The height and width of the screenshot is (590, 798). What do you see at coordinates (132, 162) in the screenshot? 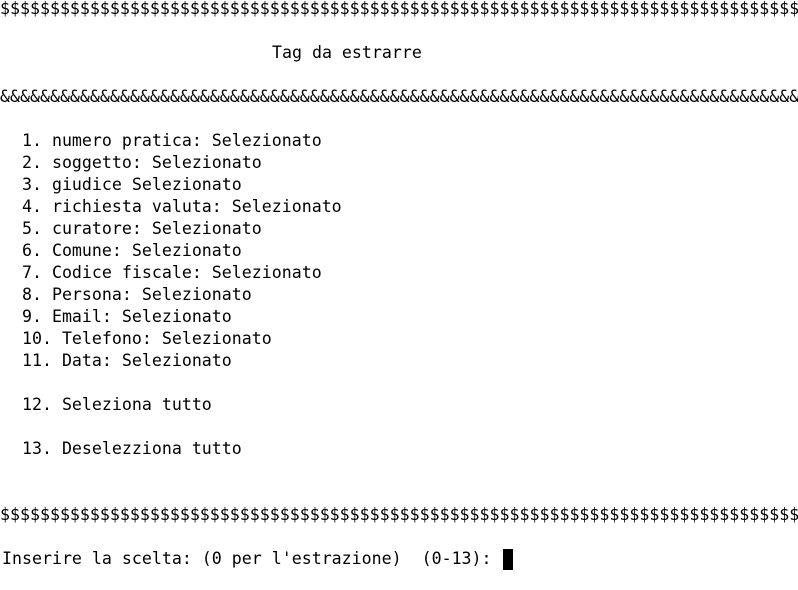
I see `menu-item-soggetto: 2. soggetto: Selezionato` at bounding box center [132, 162].